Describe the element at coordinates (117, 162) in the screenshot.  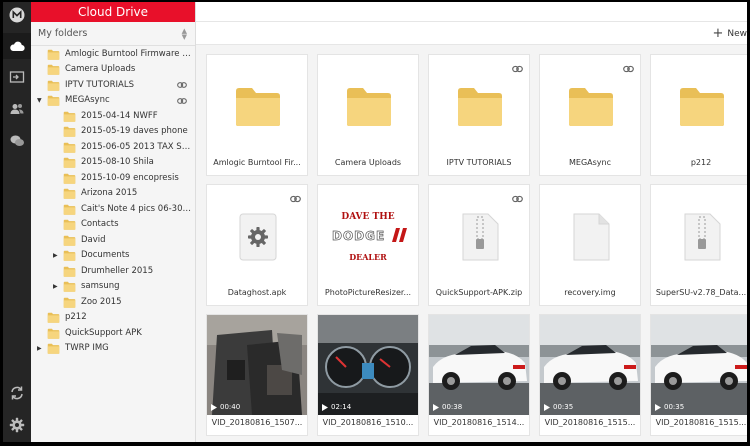
I see `tree-item-label: 2015-08-10 Shila` at that location.